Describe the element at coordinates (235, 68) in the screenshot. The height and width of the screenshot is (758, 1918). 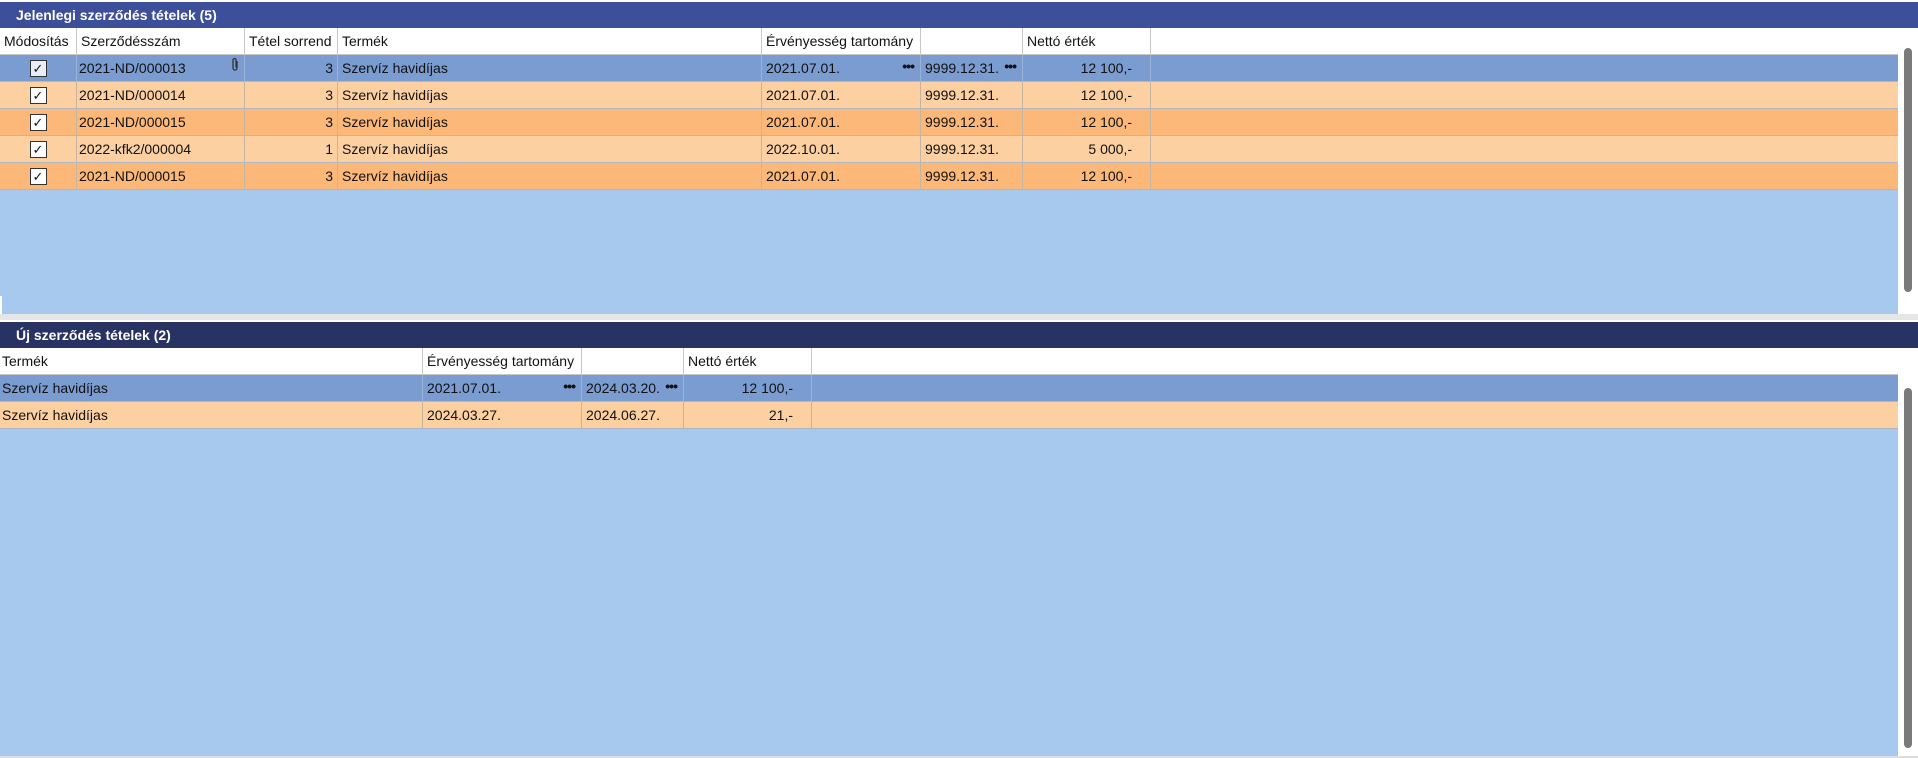
I see `paperclip-icon` at that location.